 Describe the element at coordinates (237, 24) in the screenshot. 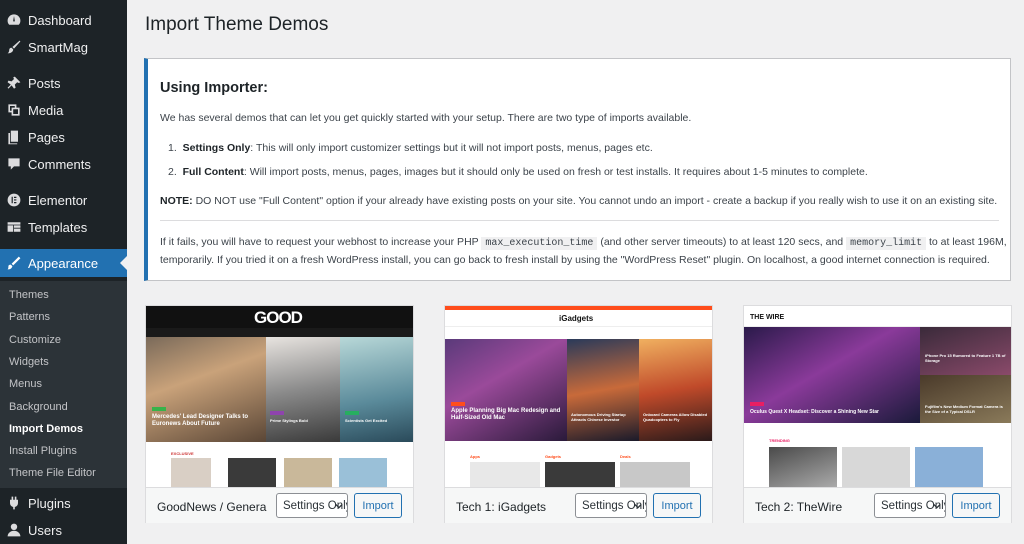

I see `page-title: Import Theme Demos` at that location.